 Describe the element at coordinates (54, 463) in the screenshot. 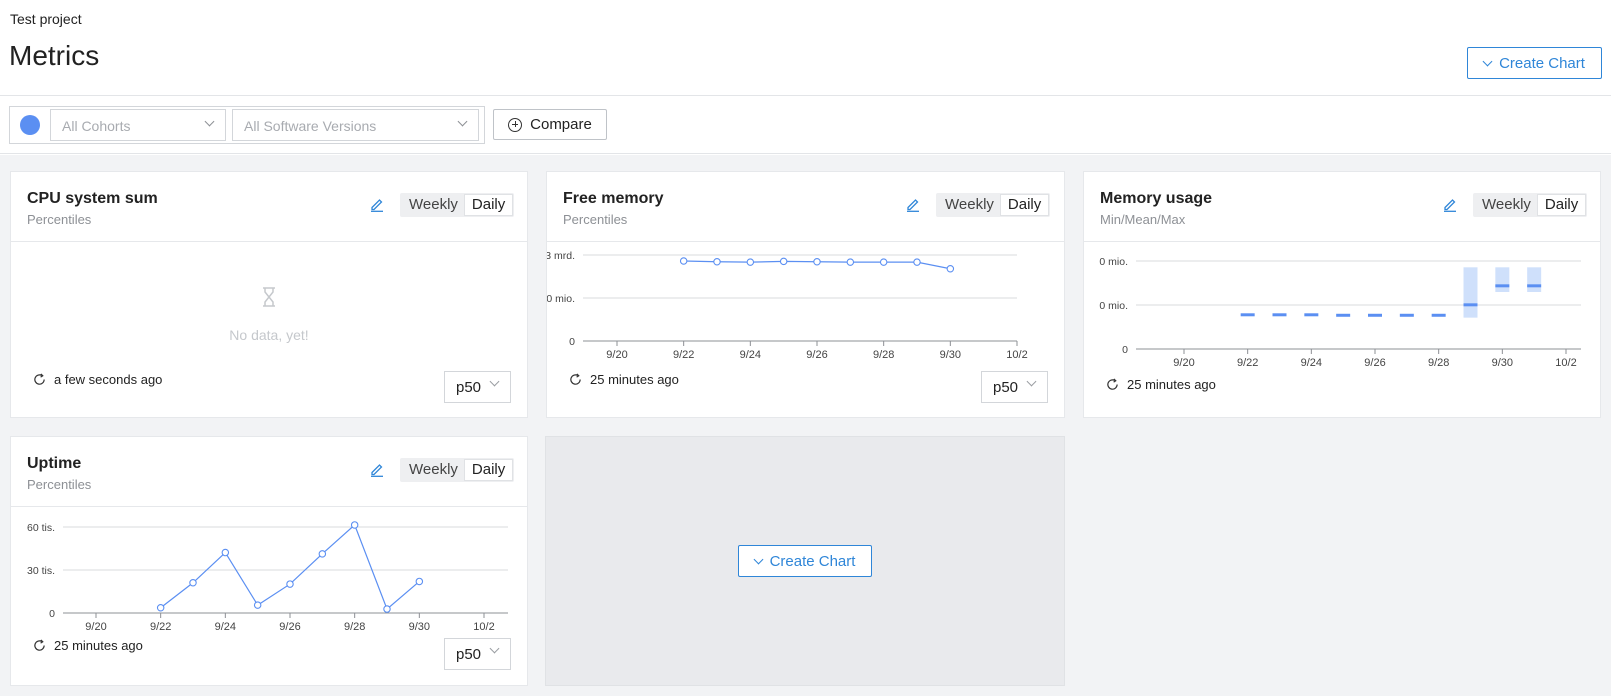

I see `card-title: Uptime` at that location.